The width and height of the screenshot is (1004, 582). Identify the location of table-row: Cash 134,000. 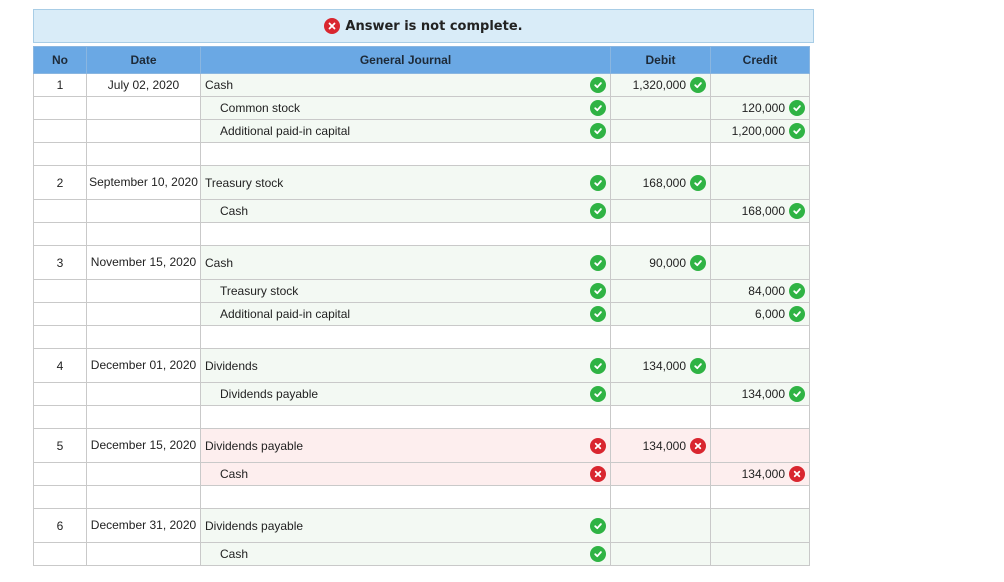
(421, 474).